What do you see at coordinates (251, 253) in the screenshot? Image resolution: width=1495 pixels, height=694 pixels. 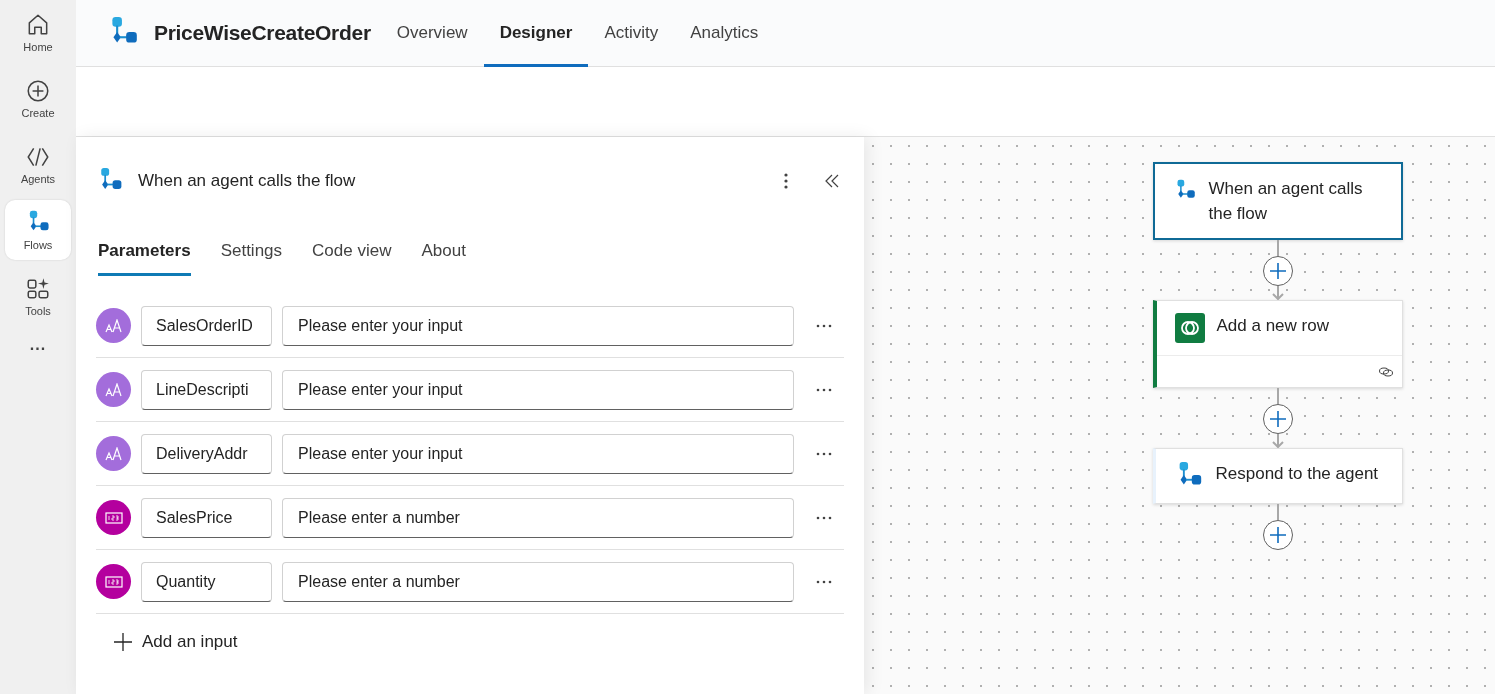 I see `panel-tab: Settings` at bounding box center [251, 253].